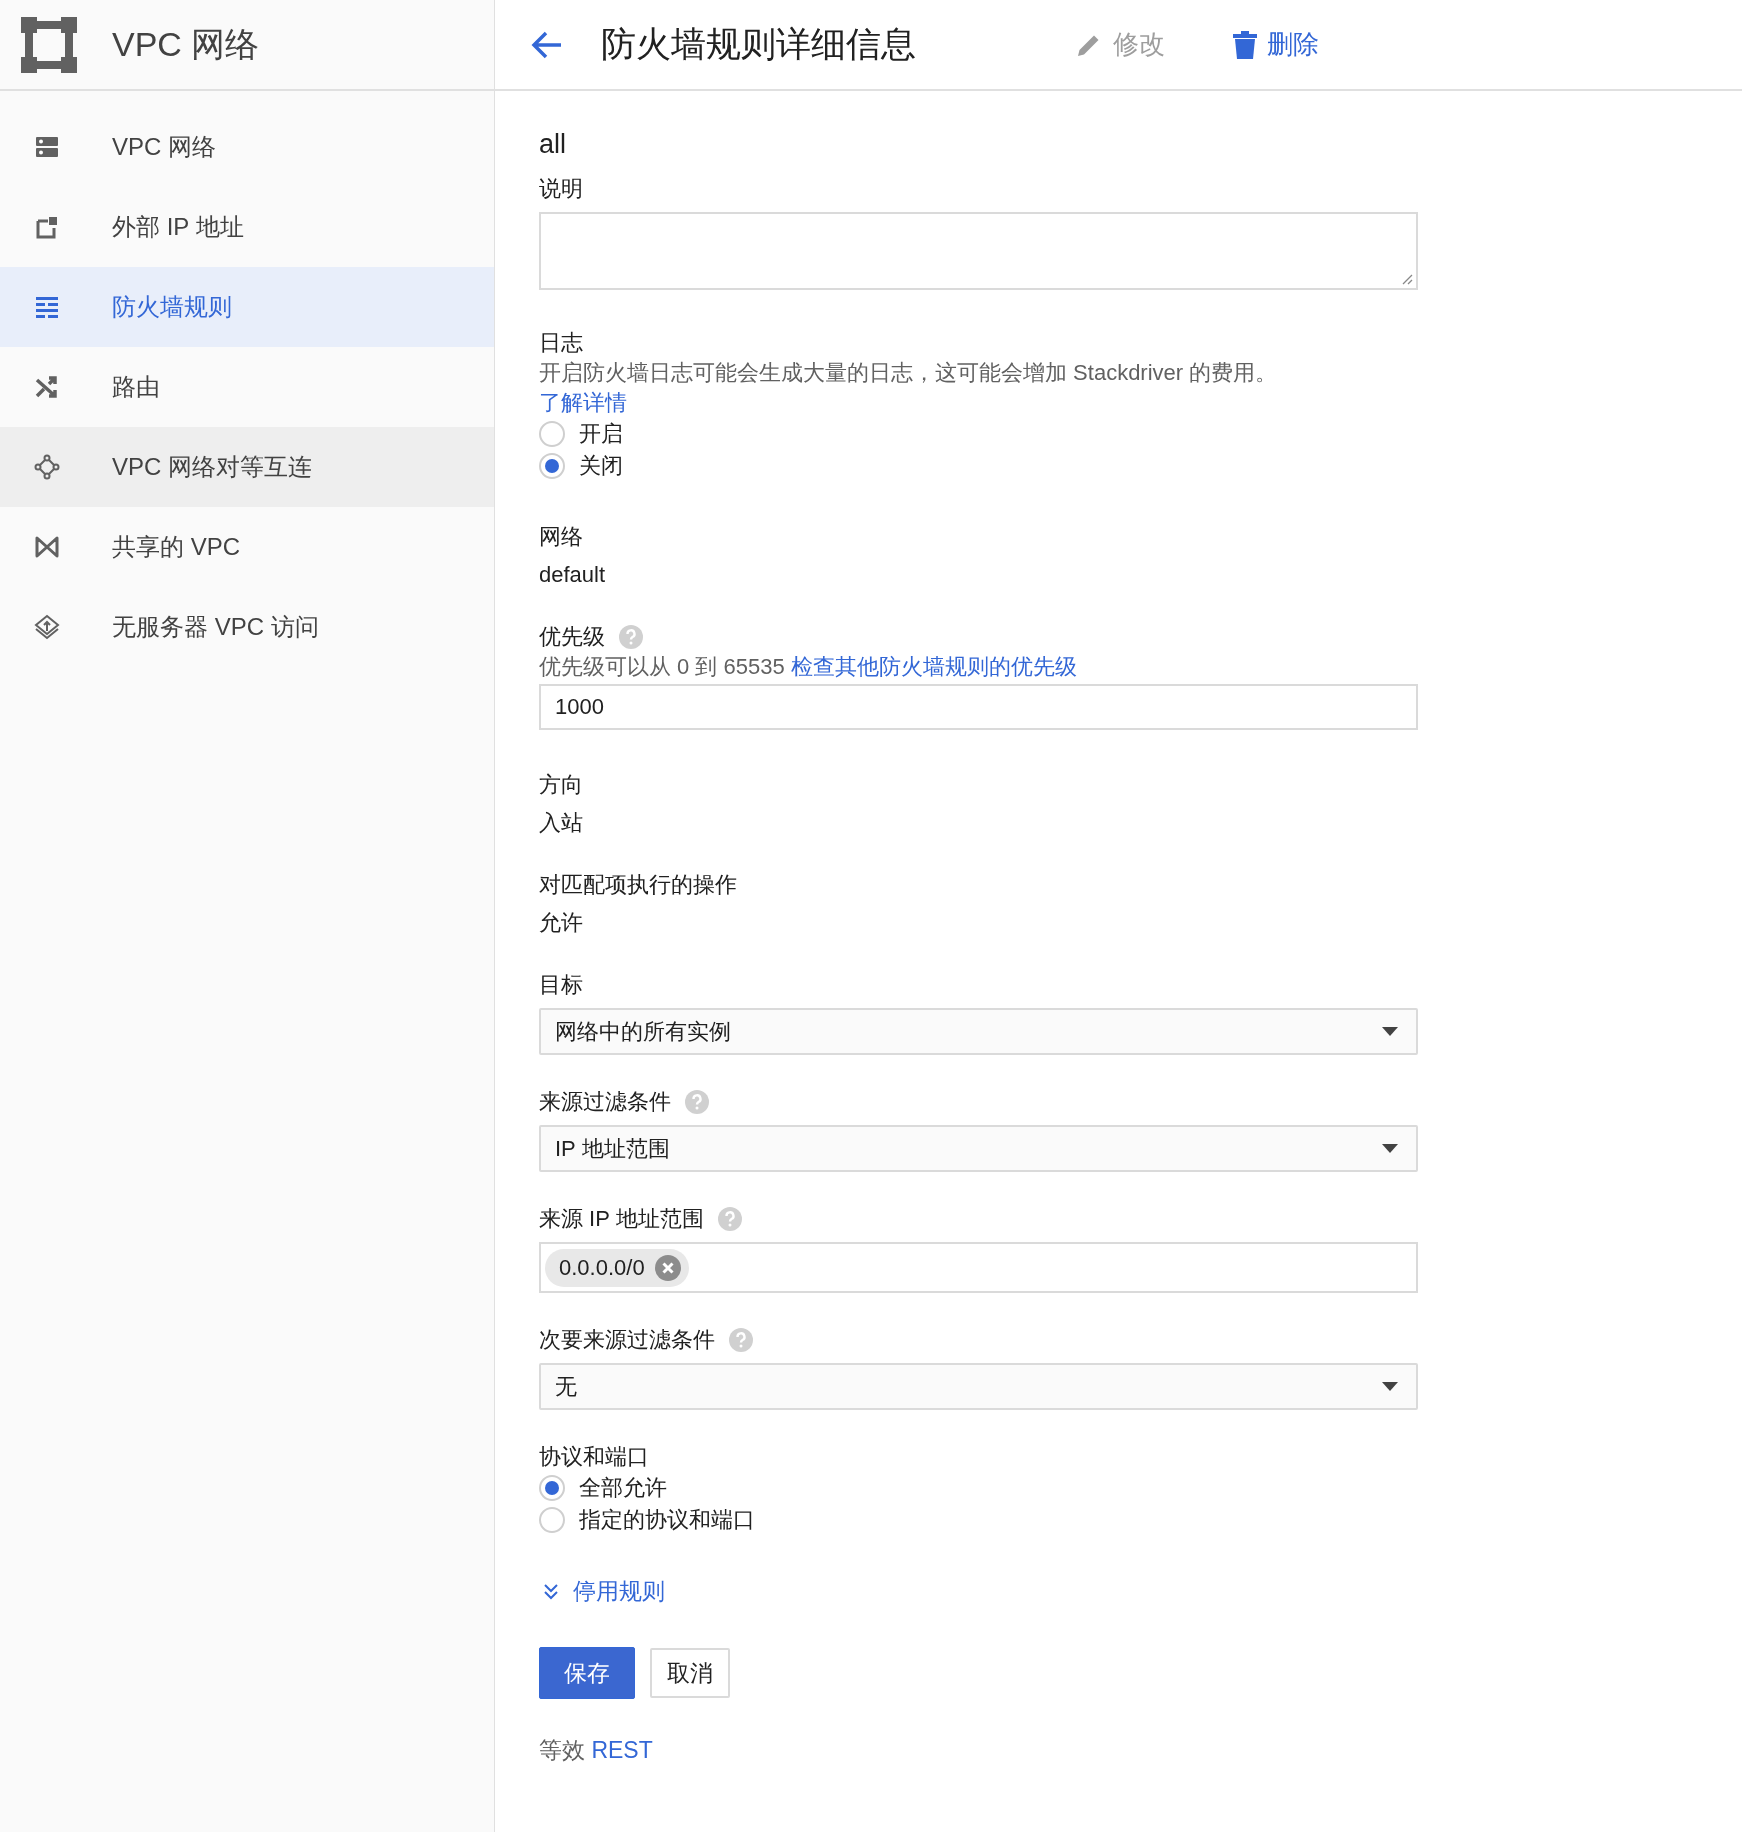 Image resolution: width=1742 pixels, height=1832 pixels. Describe the element at coordinates (1276, 44) in the screenshot. I see `delete-button: 删除` at that location.